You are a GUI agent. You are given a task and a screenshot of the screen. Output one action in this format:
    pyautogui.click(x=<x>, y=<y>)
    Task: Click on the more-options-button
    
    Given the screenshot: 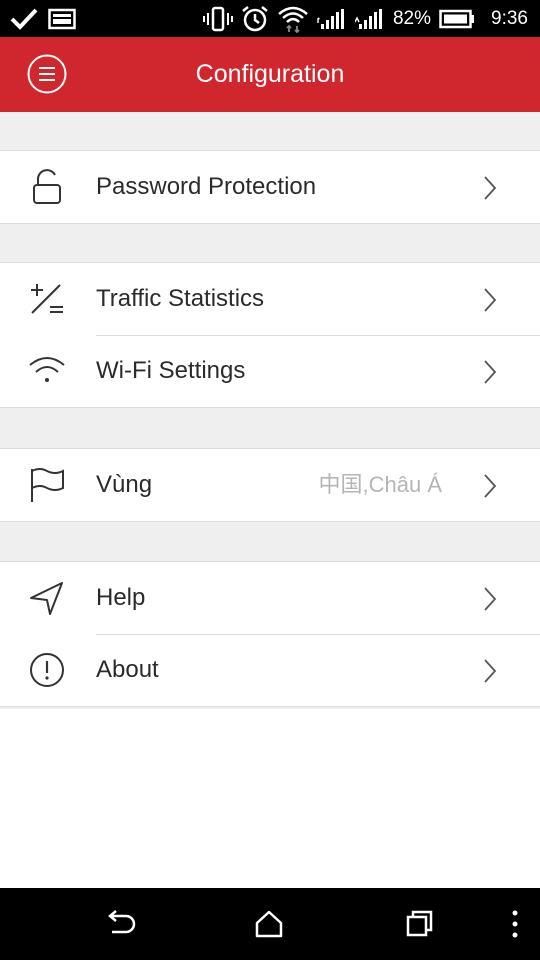 What is the action you would take?
    pyautogui.click(x=515, y=924)
    